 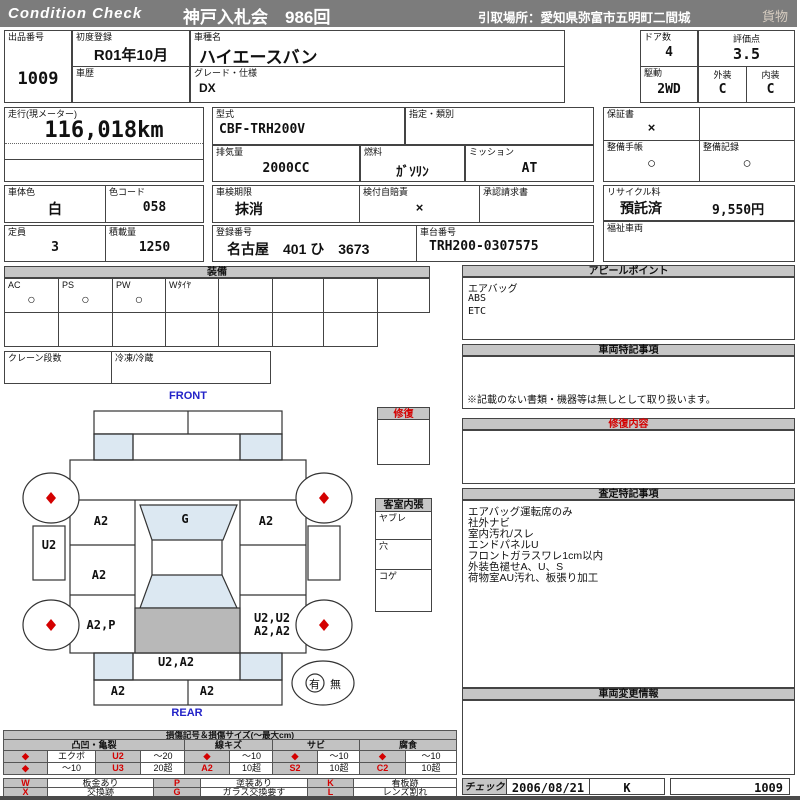 What do you see at coordinates (261, 447) in the screenshot?
I see `front-glass-right` at bounding box center [261, 447].